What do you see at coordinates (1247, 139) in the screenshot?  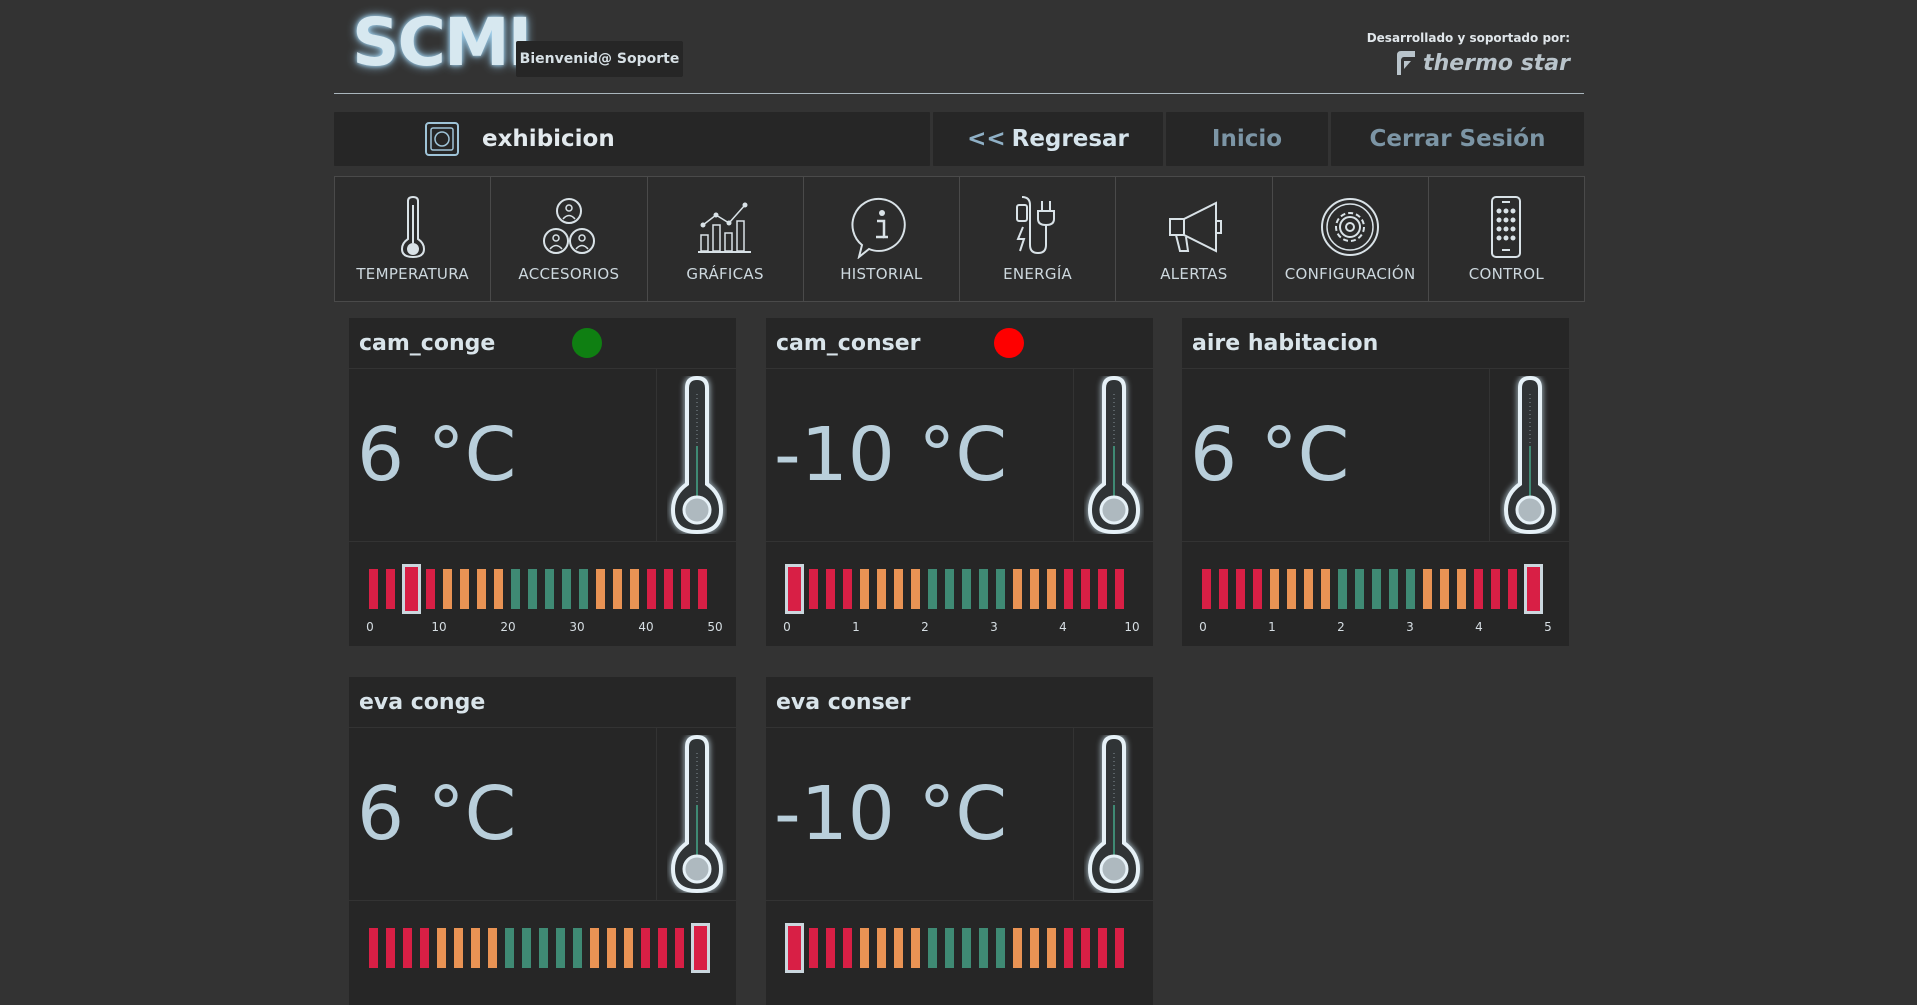 I see `home-button: Inicio` at bounding box center [1247, 139].